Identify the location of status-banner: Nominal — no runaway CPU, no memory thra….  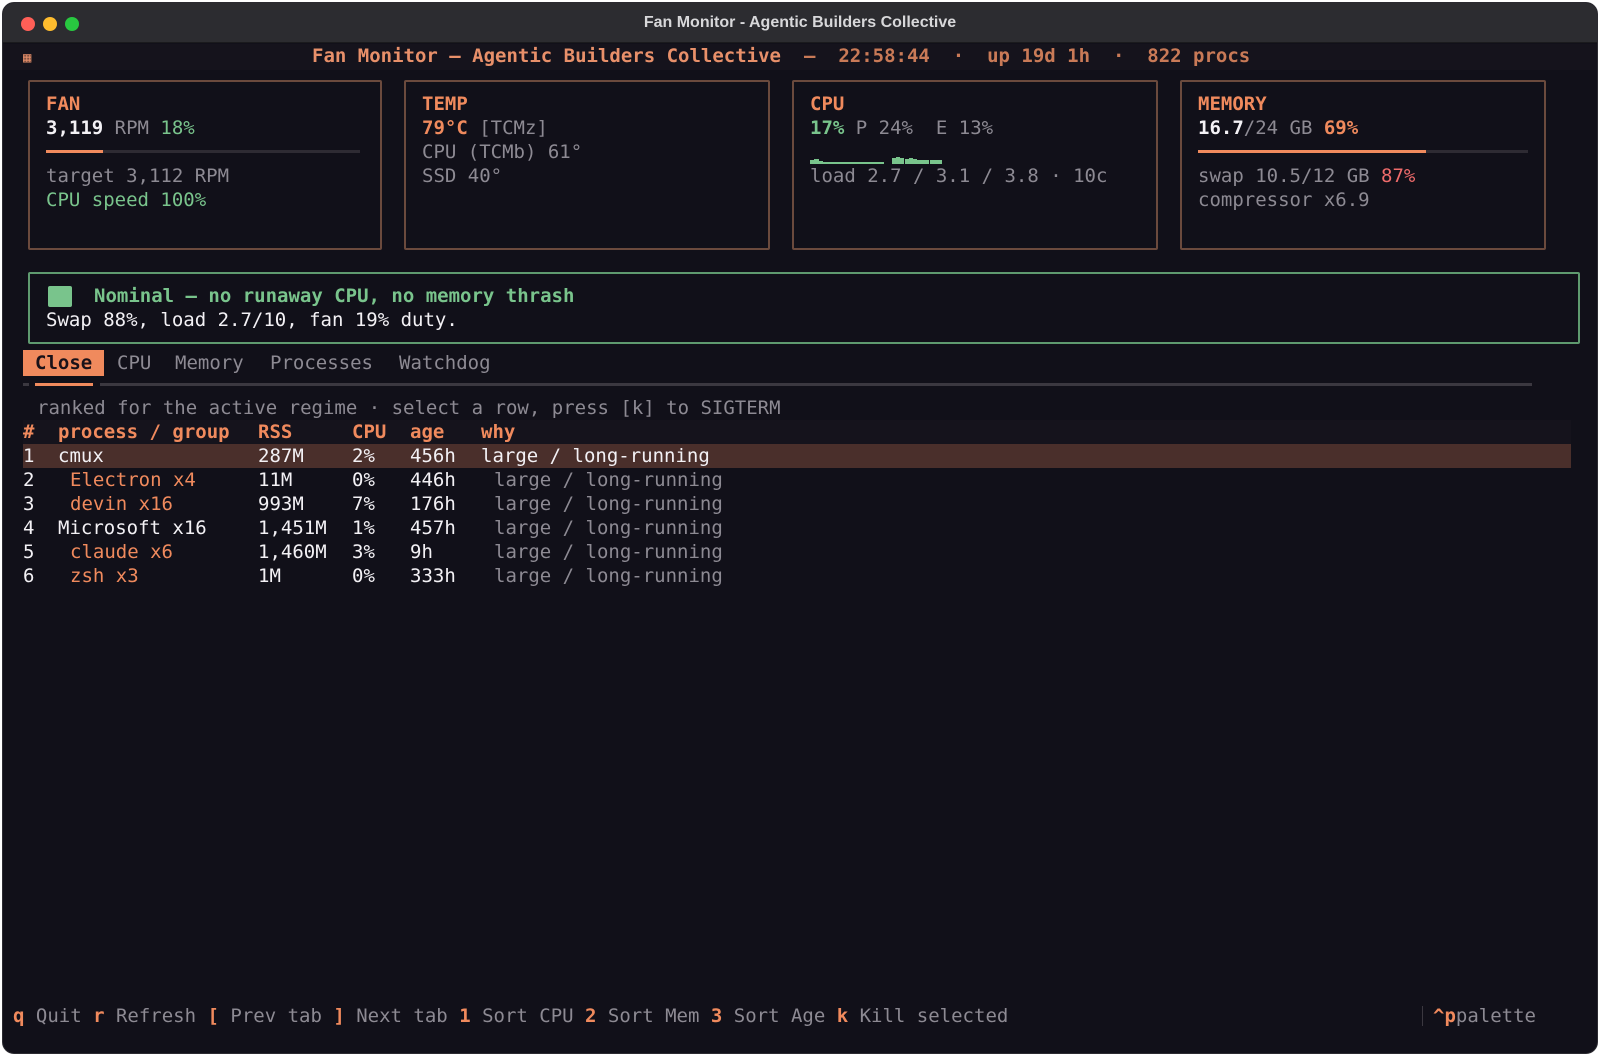
(804, 308).